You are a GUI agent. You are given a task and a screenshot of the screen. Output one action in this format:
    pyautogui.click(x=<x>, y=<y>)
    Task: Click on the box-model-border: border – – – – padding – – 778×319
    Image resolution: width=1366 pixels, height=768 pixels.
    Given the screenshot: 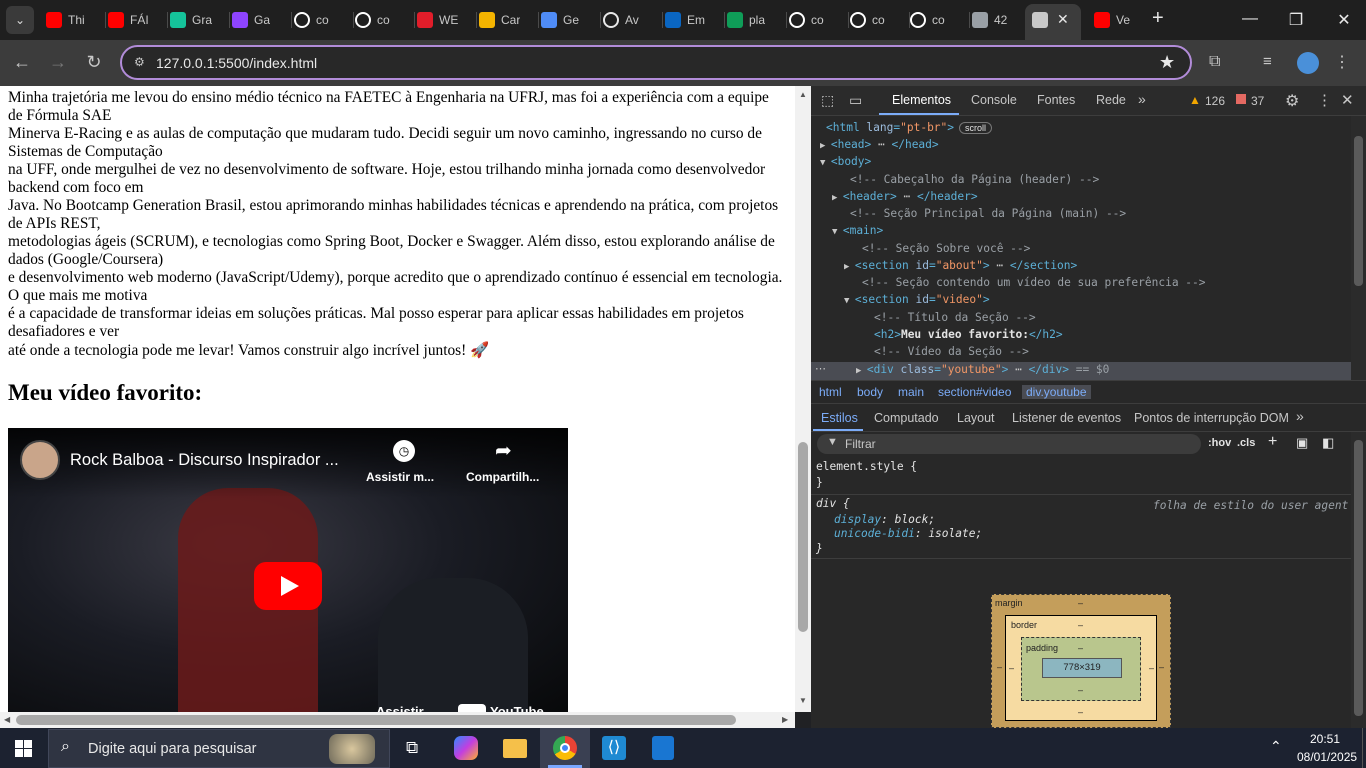 What is the action you would take?
    pyautogui.click(x=1081, y=668)
    